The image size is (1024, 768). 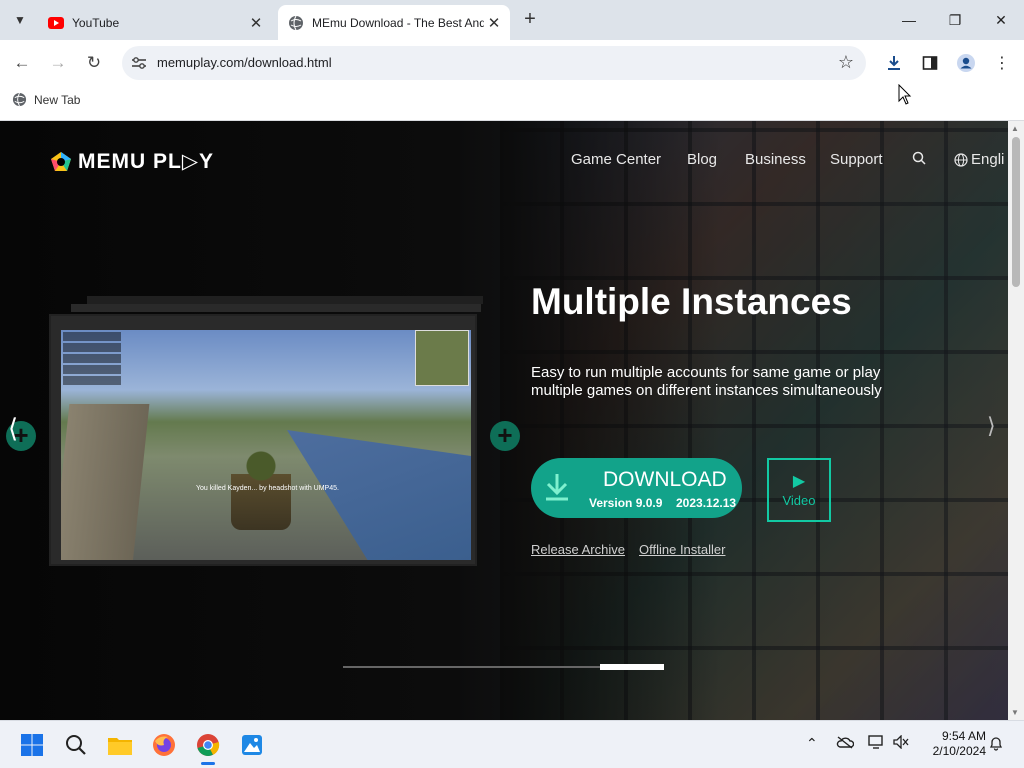 I want to click on download-arrow-icon, so click(x=557, y=487).